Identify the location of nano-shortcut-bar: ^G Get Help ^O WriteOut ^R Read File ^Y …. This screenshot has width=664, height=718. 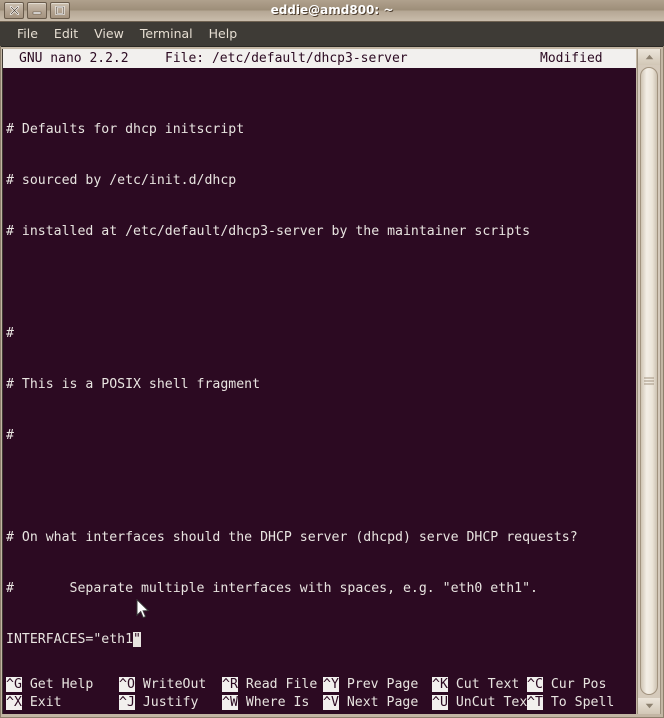
(319, 694).